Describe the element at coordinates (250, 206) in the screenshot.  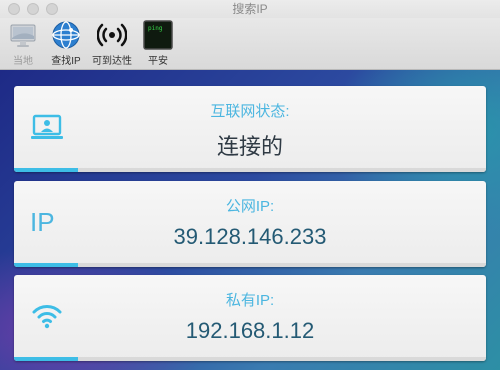
I see `public-ip-label: 公网IP:` at that location.